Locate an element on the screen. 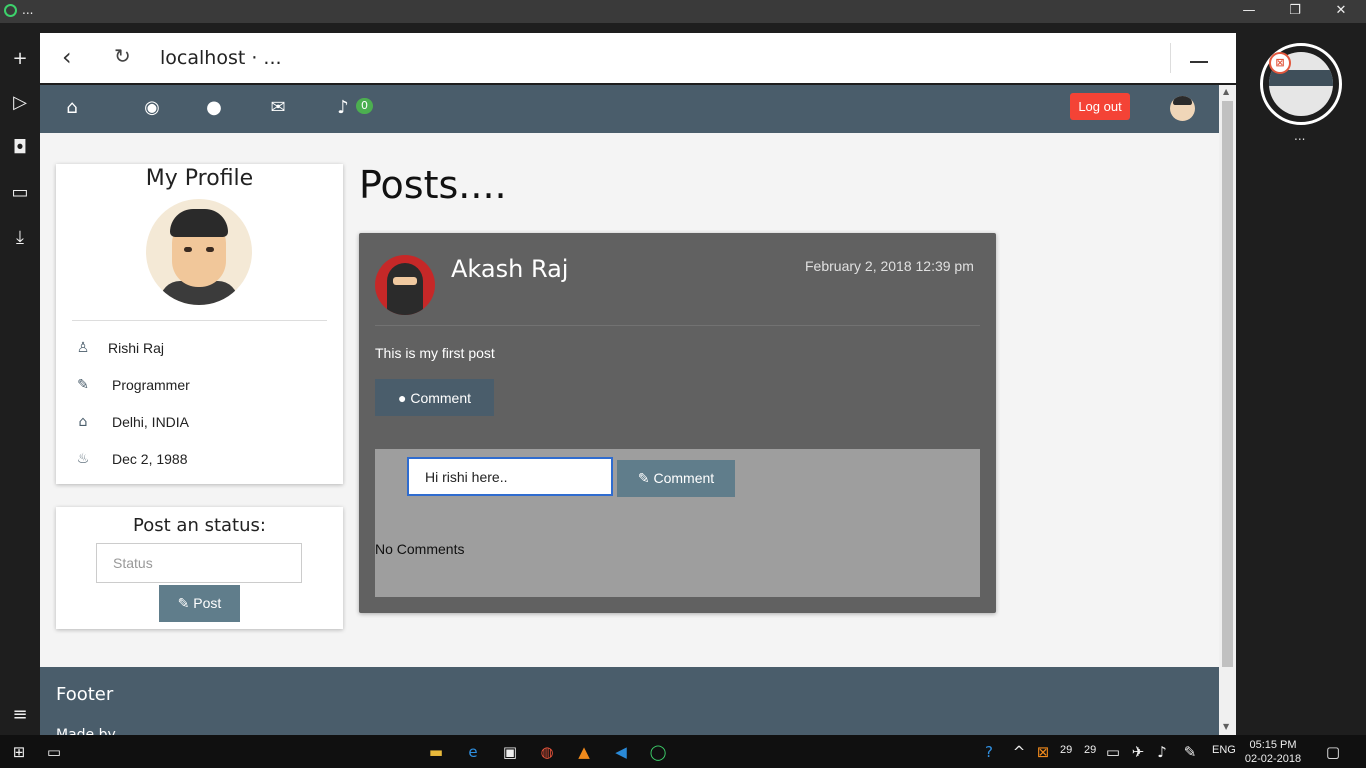 The image size is (1366, 768). pen-icon: ✎ is located at coordinates (1190, 752).